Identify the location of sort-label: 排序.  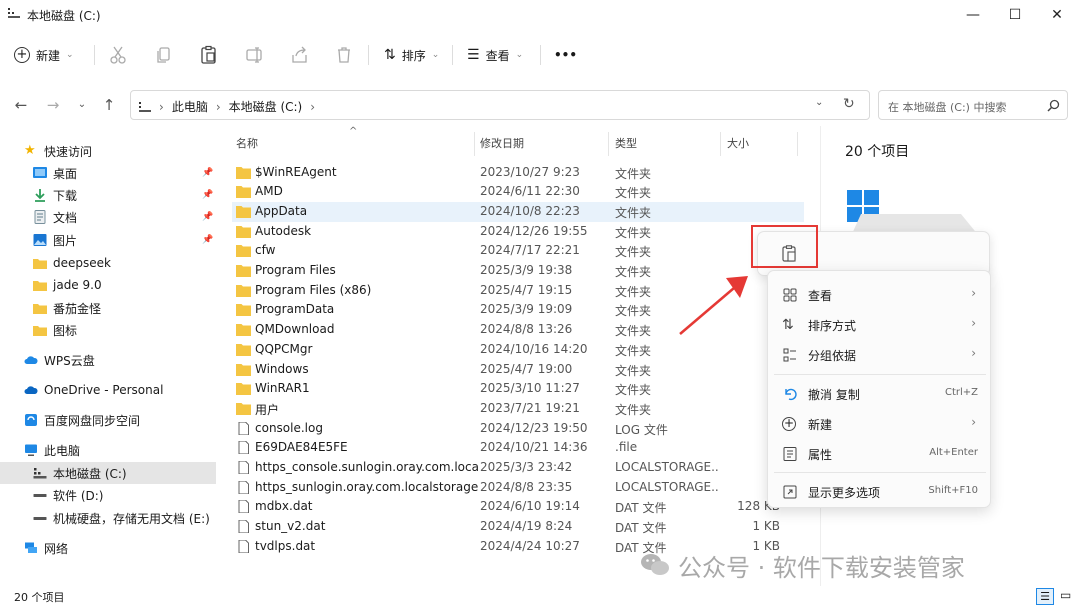
(413, 55).